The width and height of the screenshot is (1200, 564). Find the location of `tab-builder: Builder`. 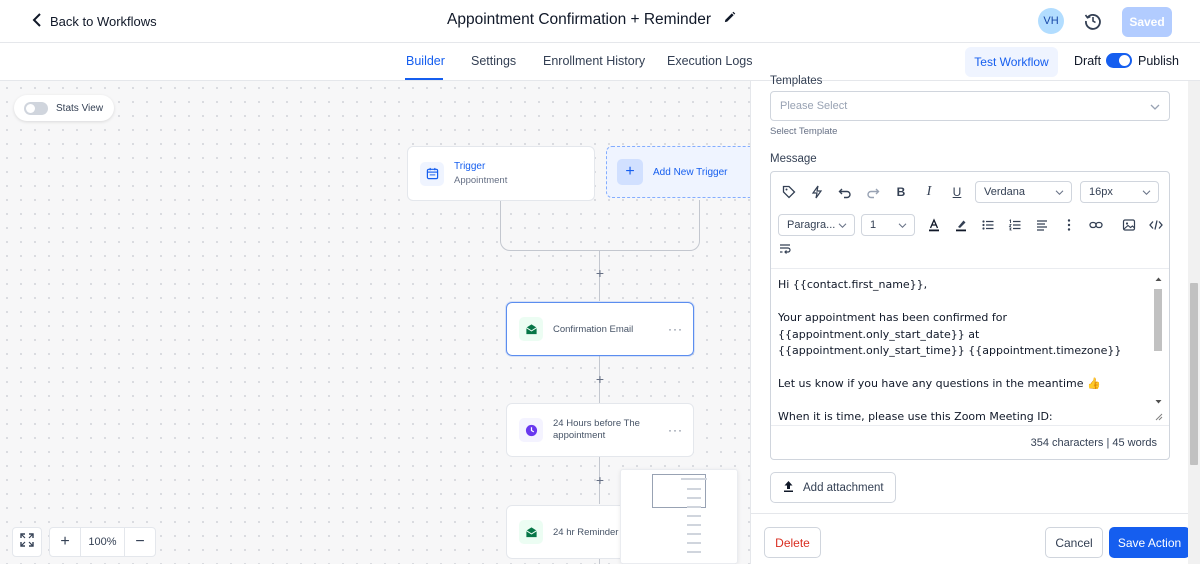

tab-builder: Builder is located at coordinates (425, 61).